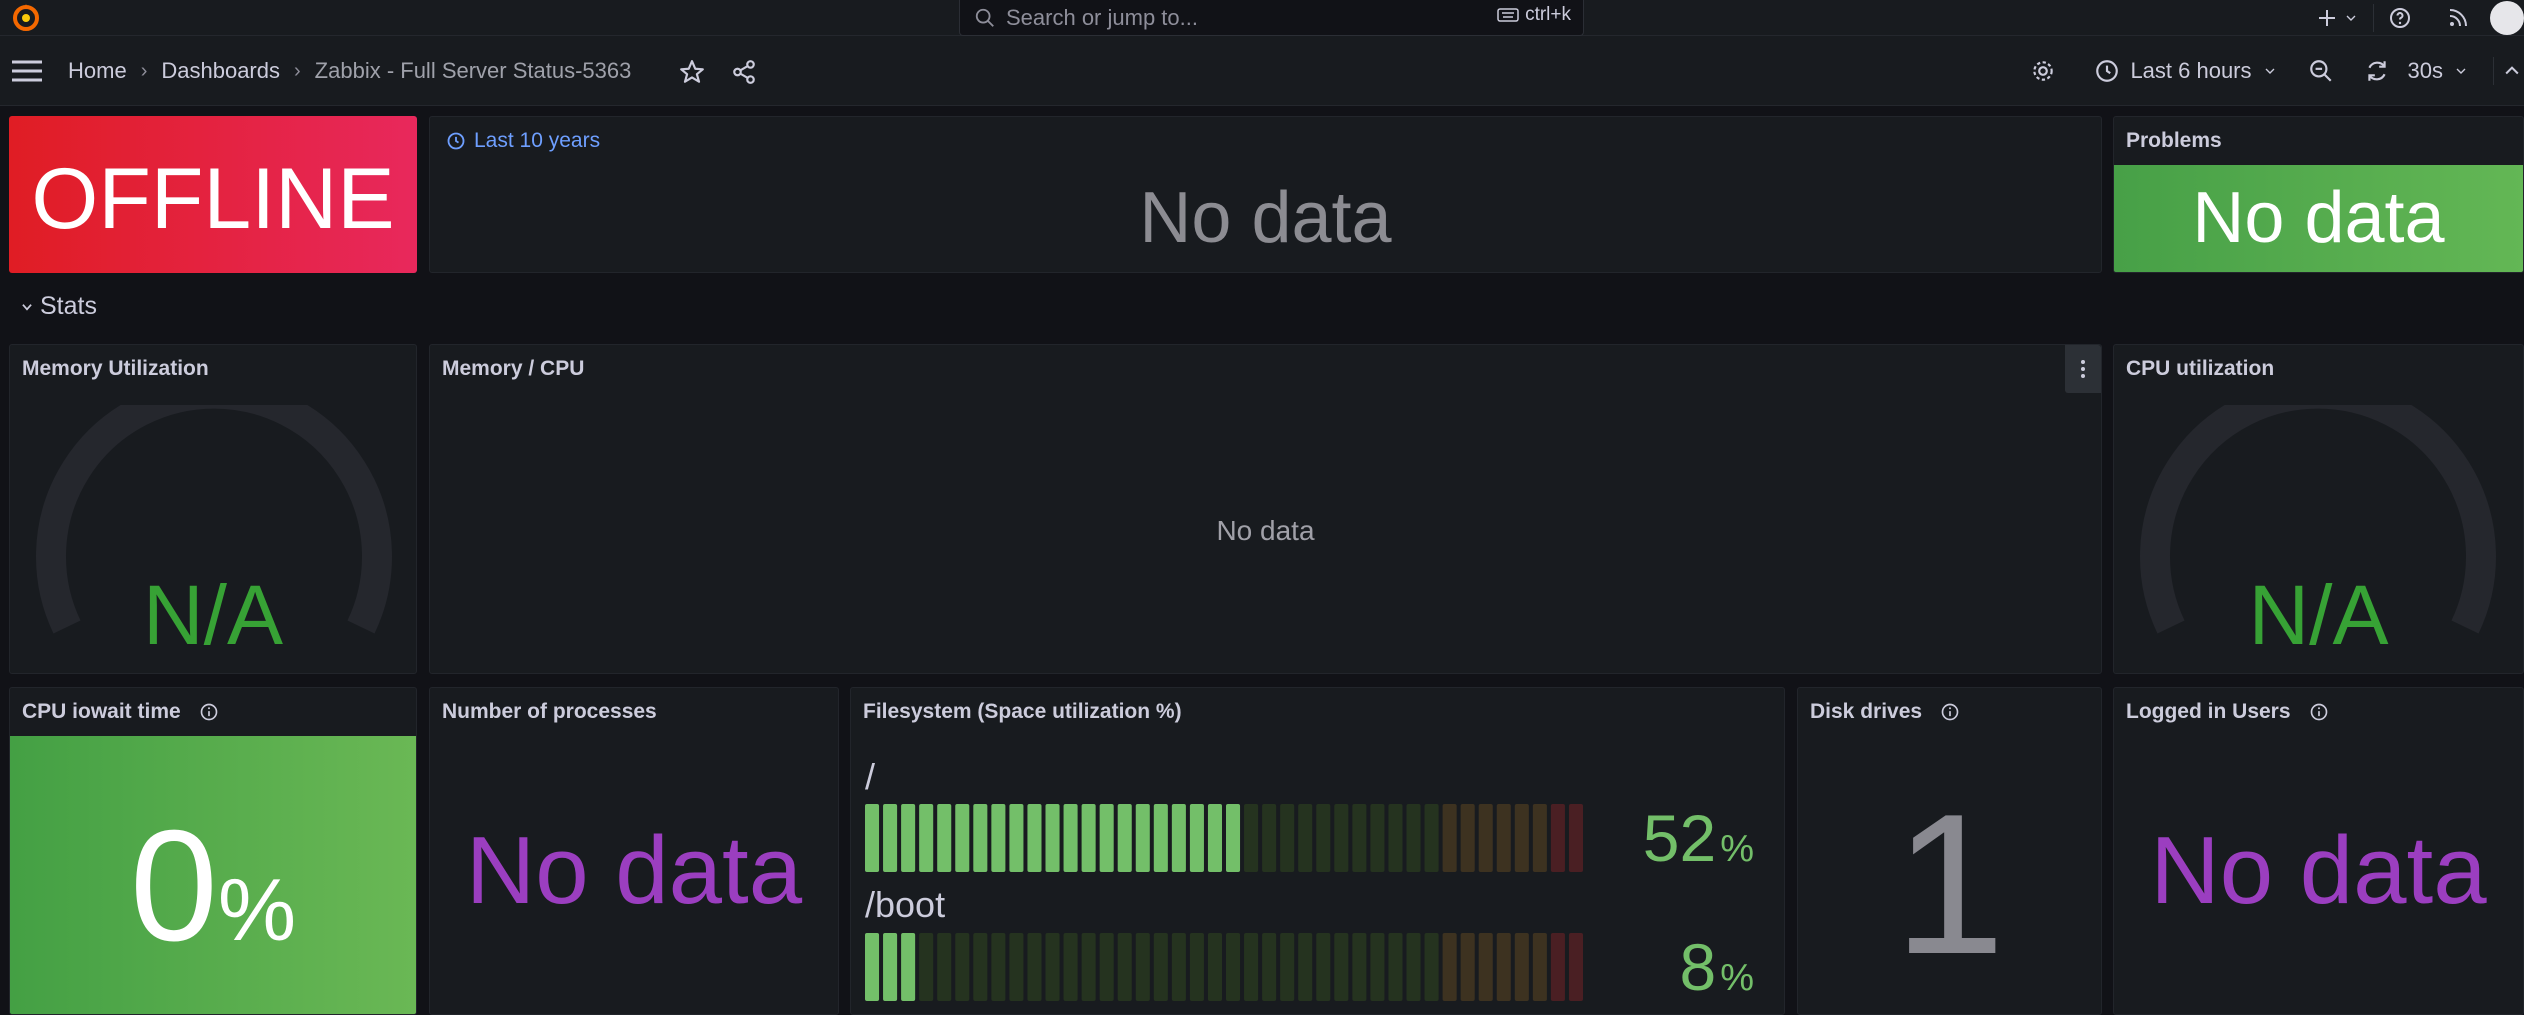  I want to click on gear-icon, so click(2043, 71).